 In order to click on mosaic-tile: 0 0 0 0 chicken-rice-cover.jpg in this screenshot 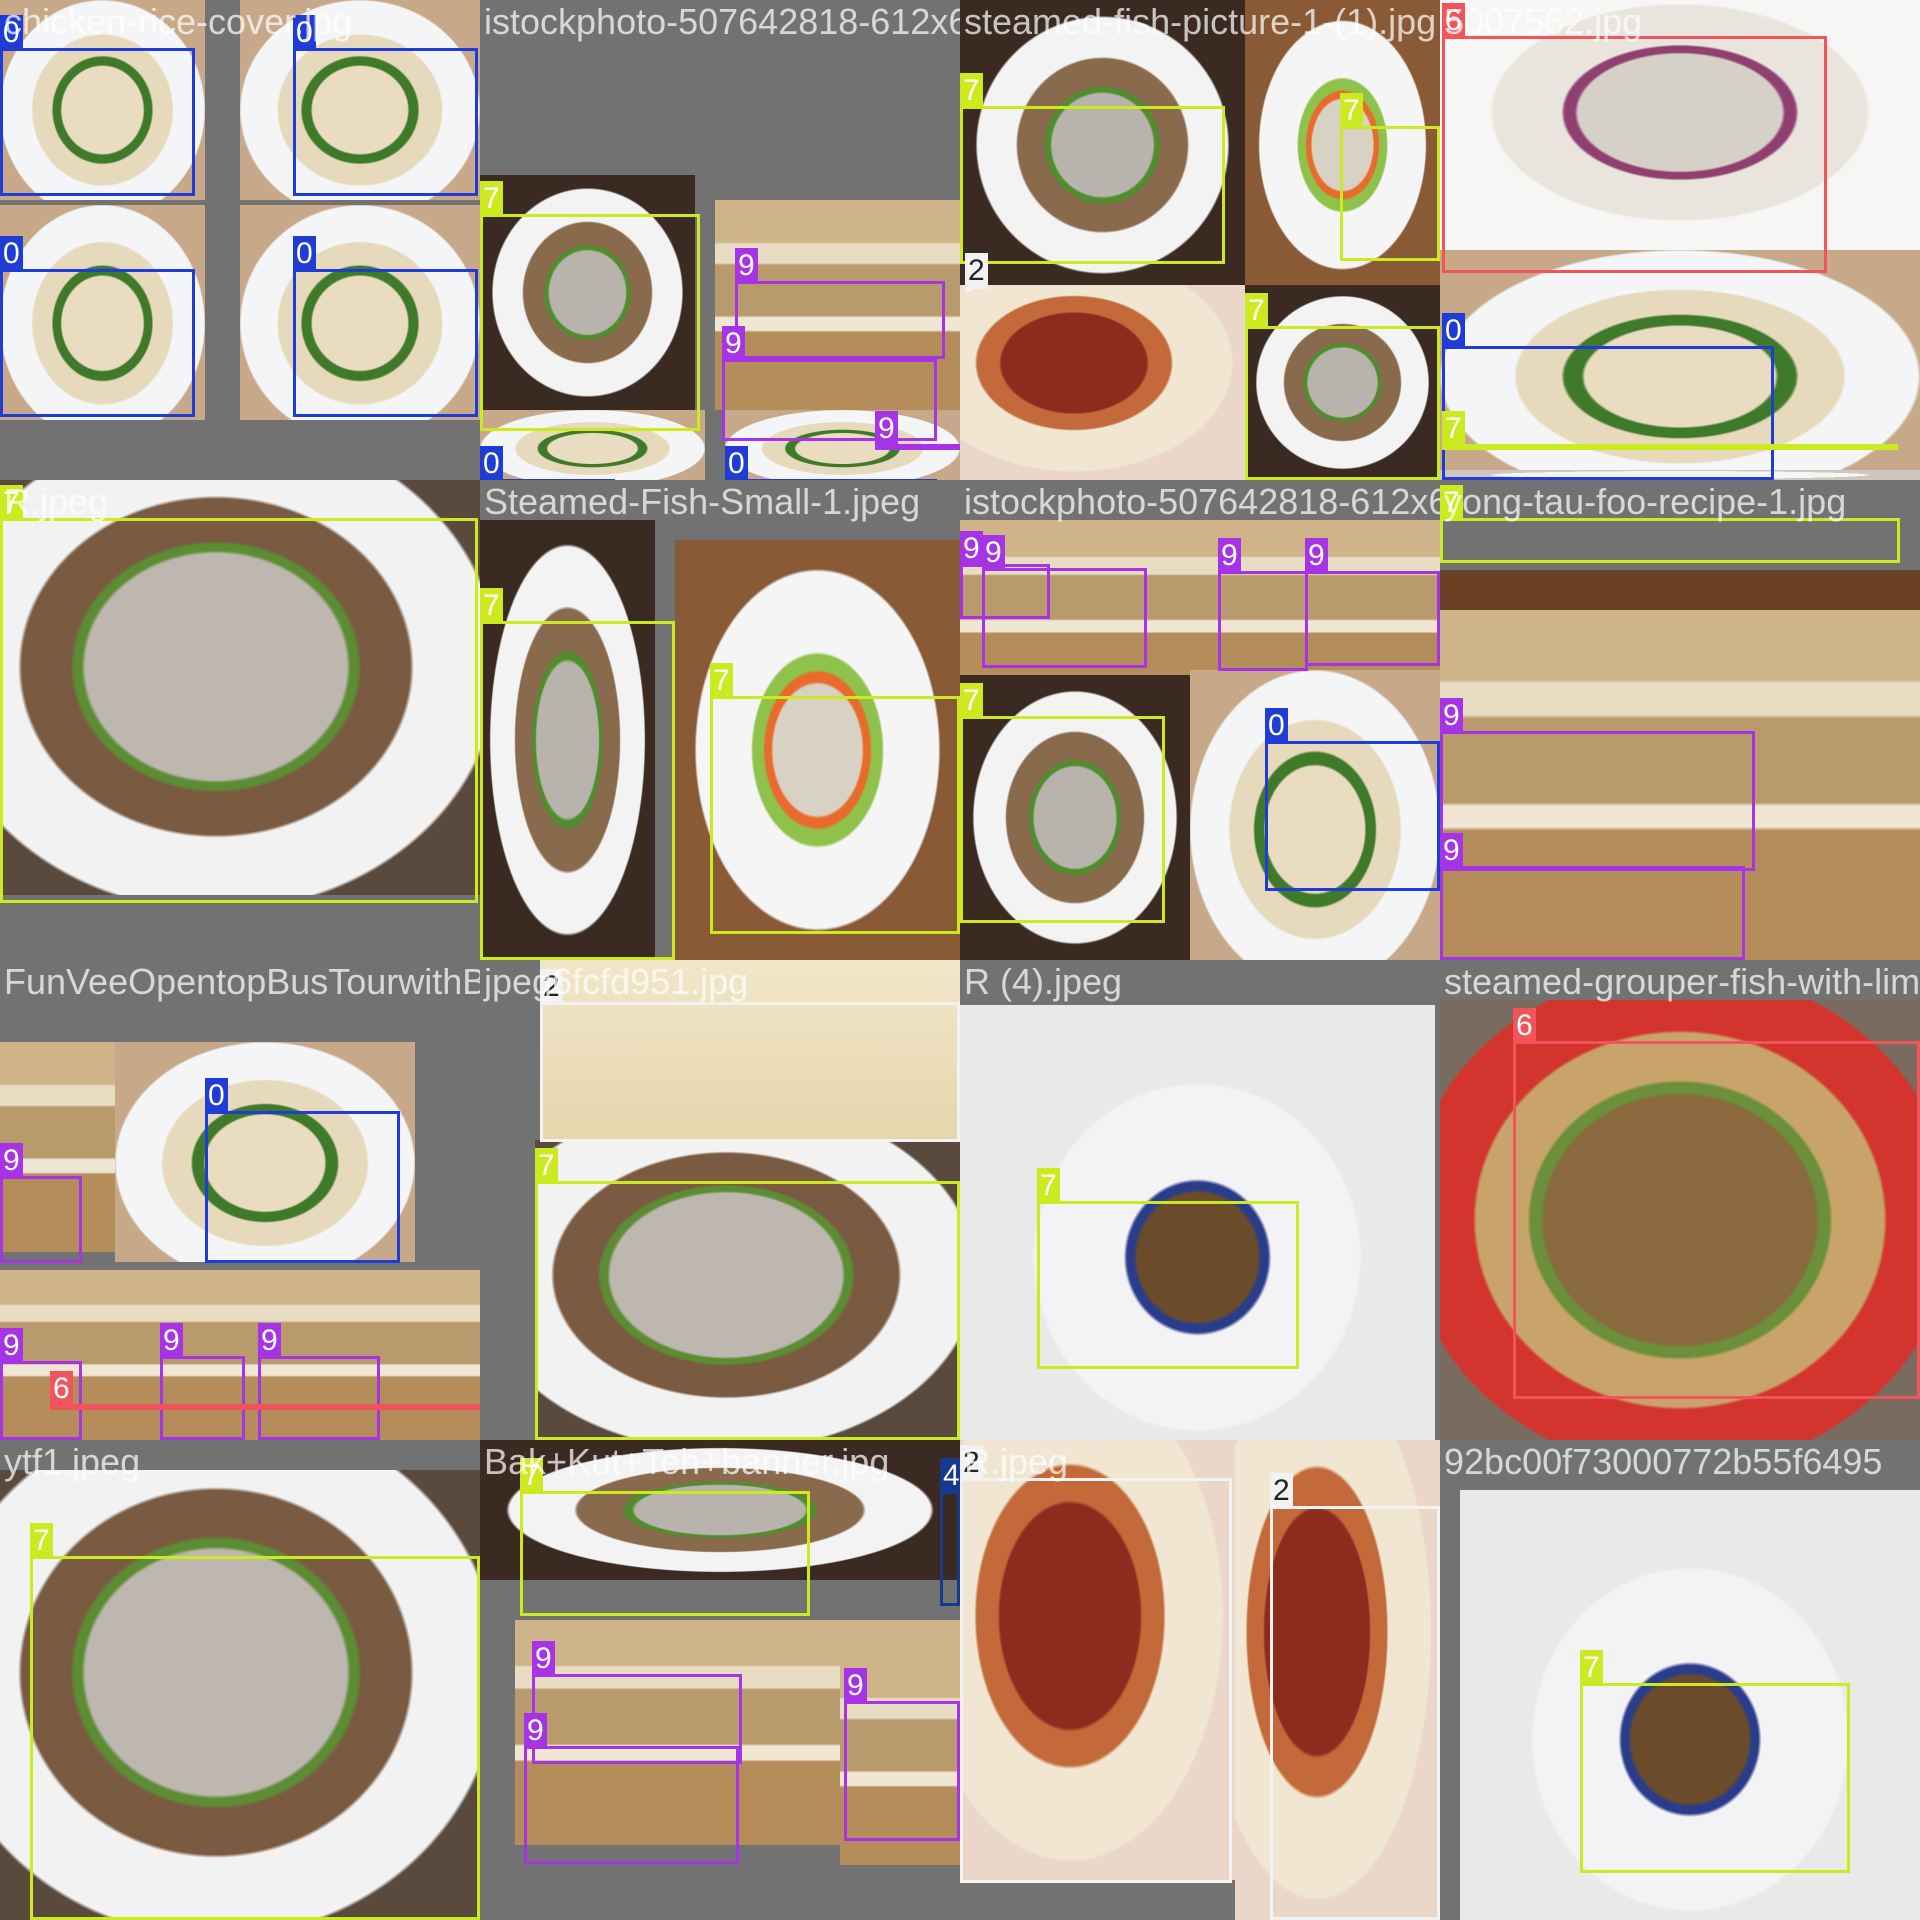, I will do `click(240, 240)`.